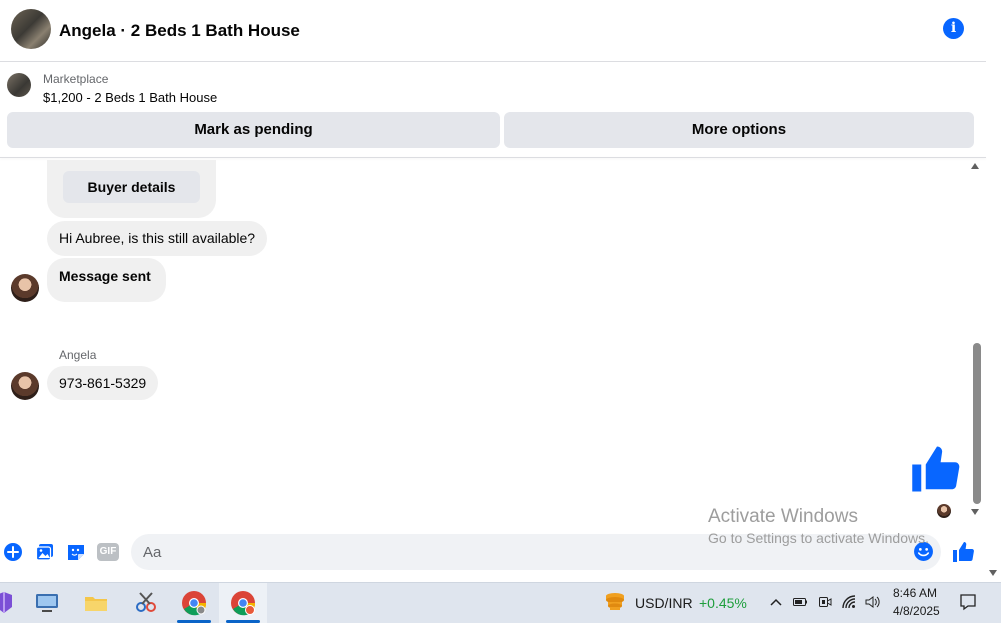  What do you see at coordinates (47, 603) in the screenshot?
I see `computer-icon` at bounding box center [47, 603].